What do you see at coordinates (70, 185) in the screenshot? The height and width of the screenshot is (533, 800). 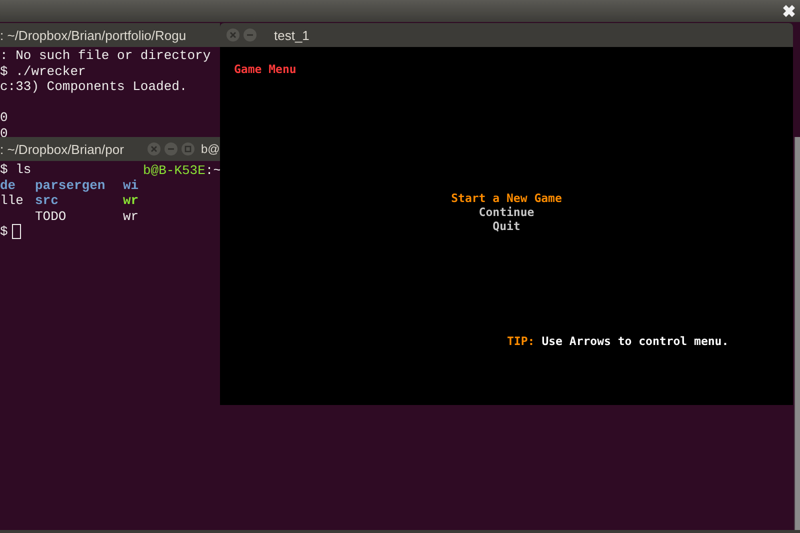 I see `file-name: parsergen` at bounding box center [70, 185].